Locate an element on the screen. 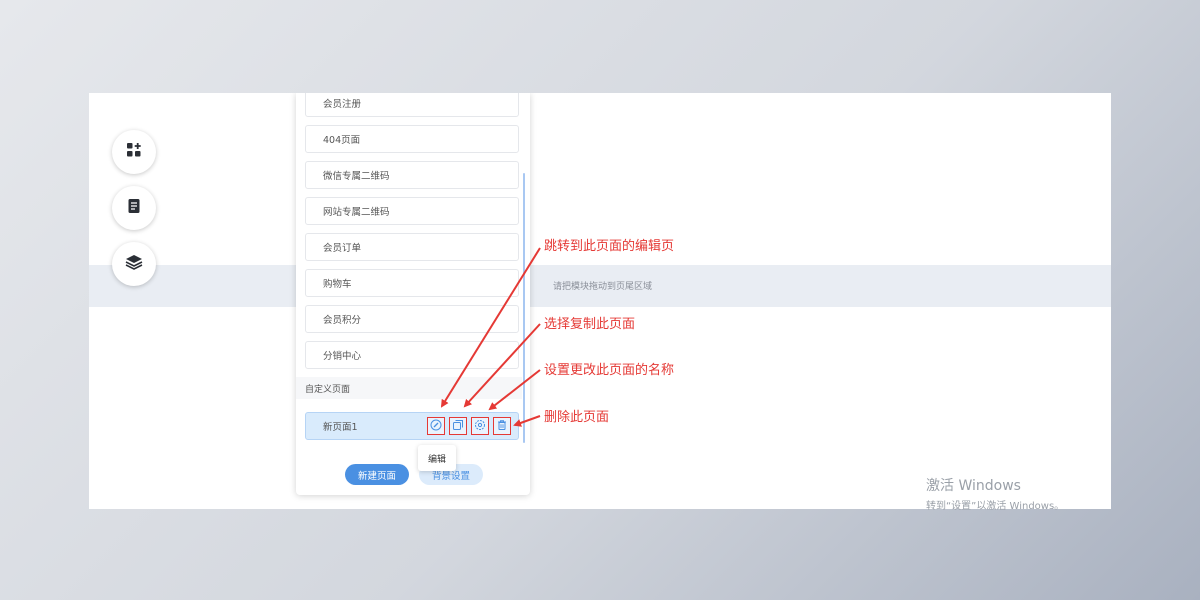 This screenshot has width=1200, height=600. annotation-edit: 跳转到此页面的编辑页 is located at coordinates (609, 246).